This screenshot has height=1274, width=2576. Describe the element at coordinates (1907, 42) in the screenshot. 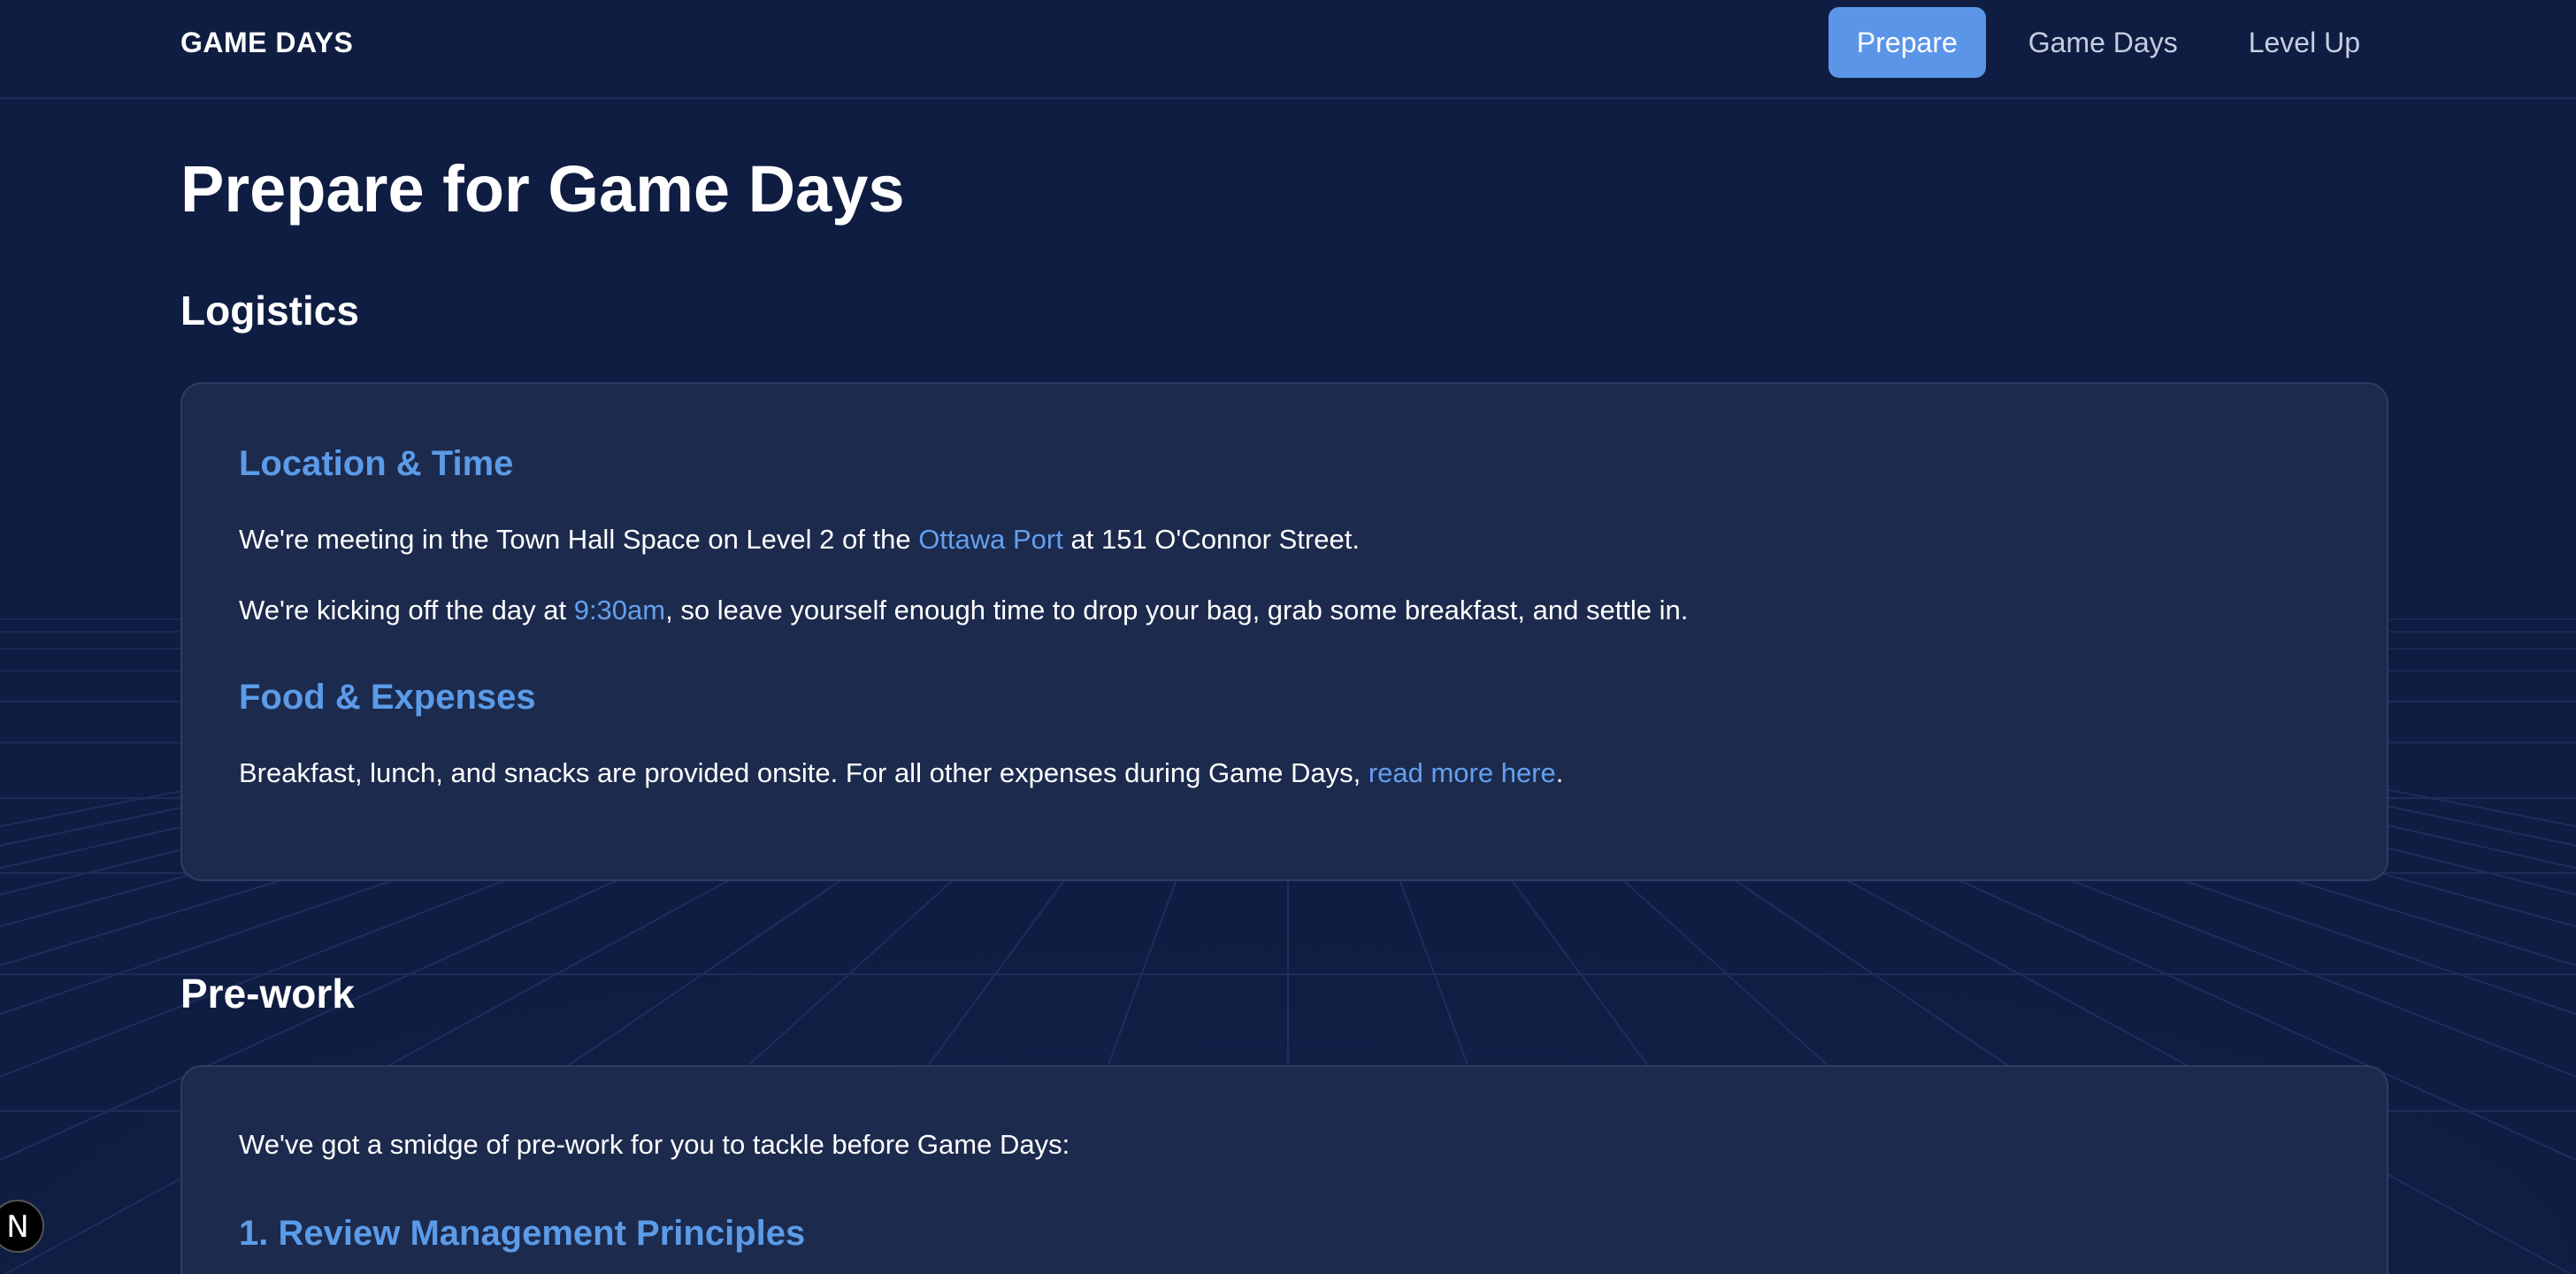

I see `nav-link-prepare: Prepare` at that location.